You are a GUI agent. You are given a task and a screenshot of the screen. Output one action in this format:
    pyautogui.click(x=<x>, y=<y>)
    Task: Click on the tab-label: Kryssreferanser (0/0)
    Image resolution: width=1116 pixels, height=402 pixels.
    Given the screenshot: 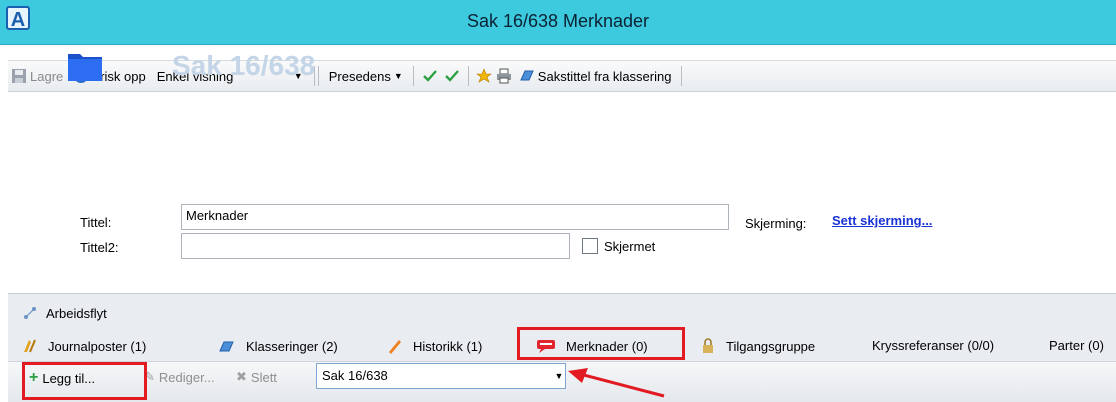 What is the action you would take?
    pyautogui.click(x=933, y=345)
    